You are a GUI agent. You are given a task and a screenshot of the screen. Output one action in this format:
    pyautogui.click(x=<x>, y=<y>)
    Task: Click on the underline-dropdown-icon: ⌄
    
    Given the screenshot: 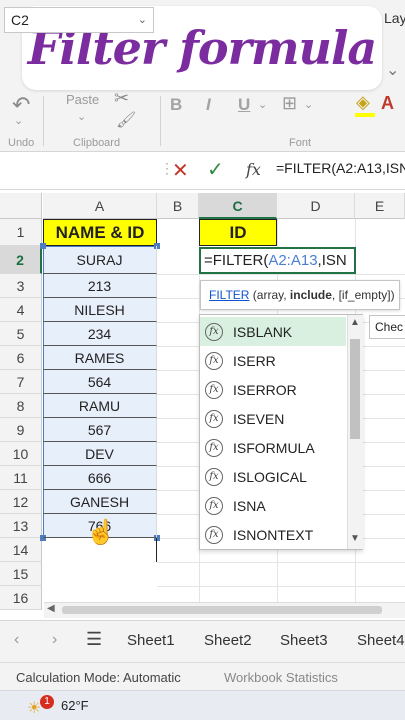 What is the action you would take?
    pyautogui.click(x=262, y=104)
    